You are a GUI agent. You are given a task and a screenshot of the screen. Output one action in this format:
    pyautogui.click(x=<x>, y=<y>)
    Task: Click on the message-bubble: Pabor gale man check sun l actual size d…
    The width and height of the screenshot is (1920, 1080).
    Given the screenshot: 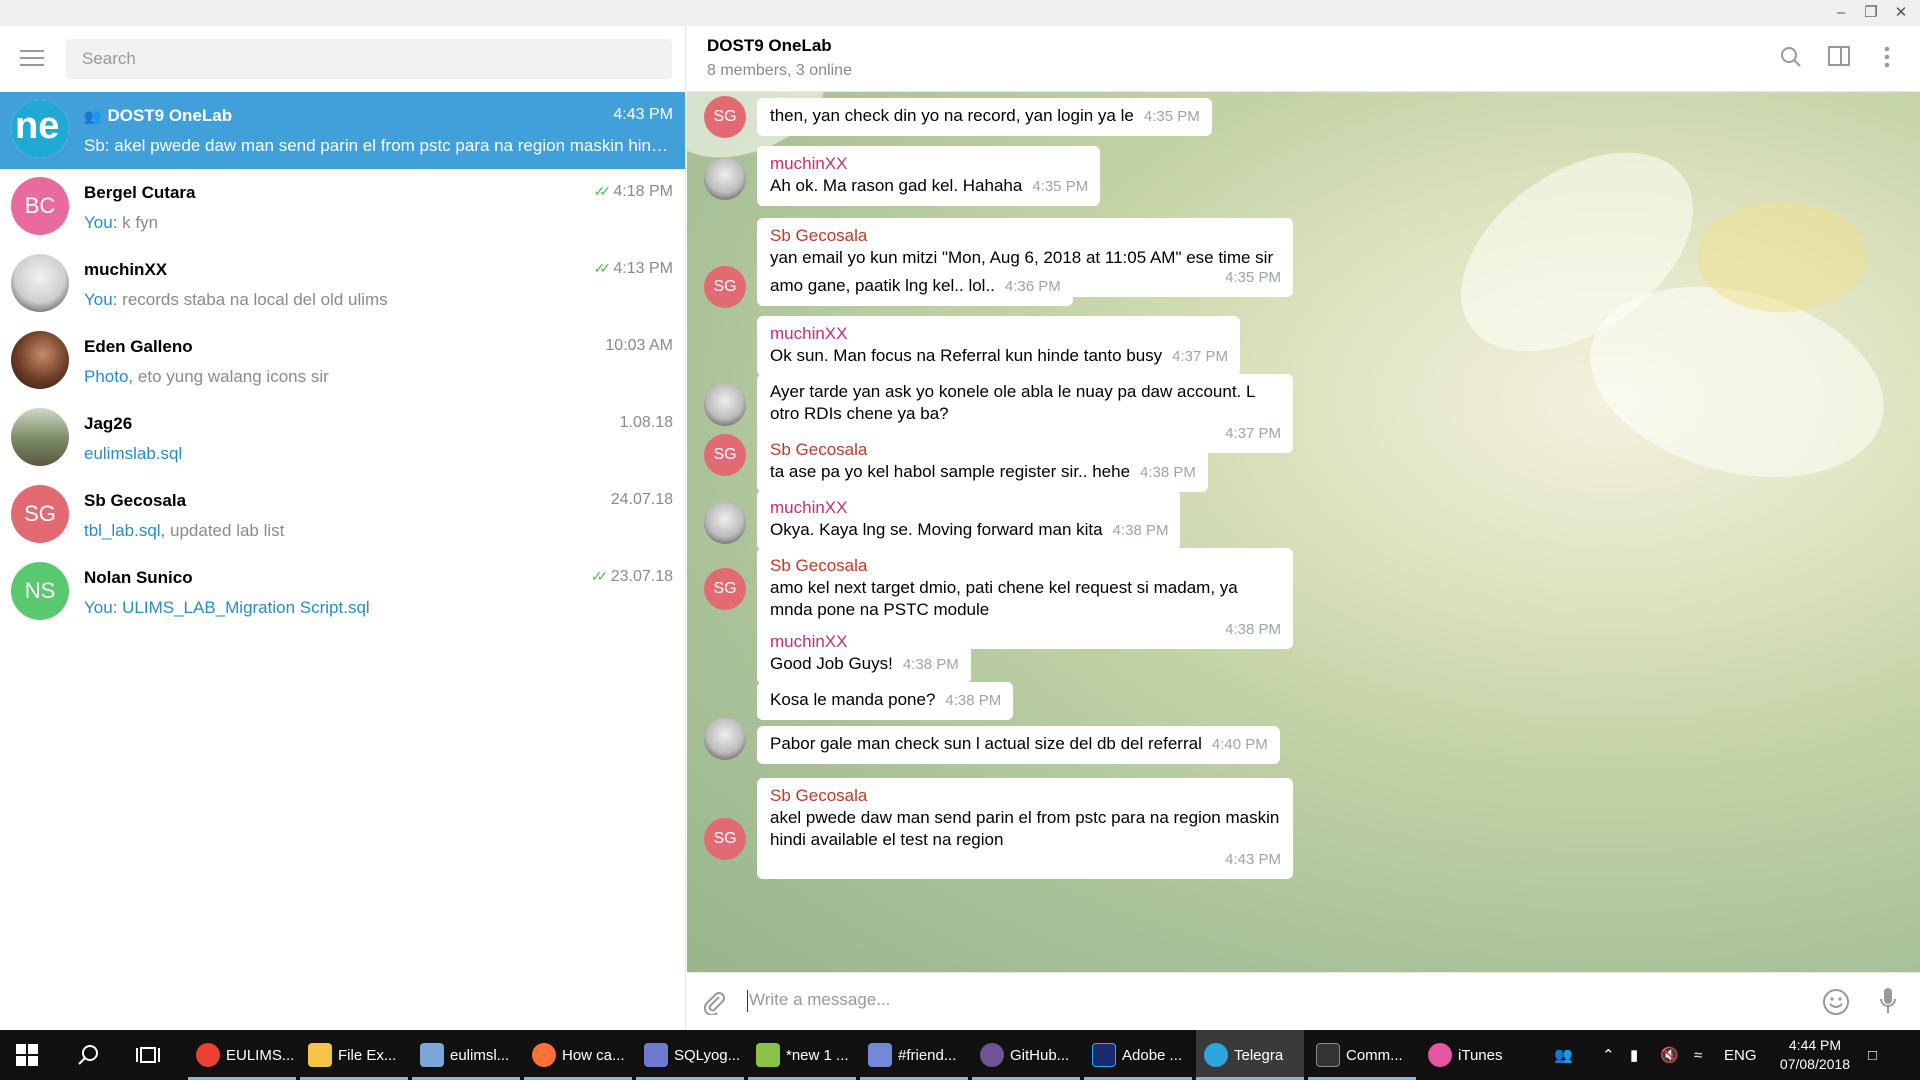 What is the action you would take?
    pyautogui.click(x=1018, y=745)
    